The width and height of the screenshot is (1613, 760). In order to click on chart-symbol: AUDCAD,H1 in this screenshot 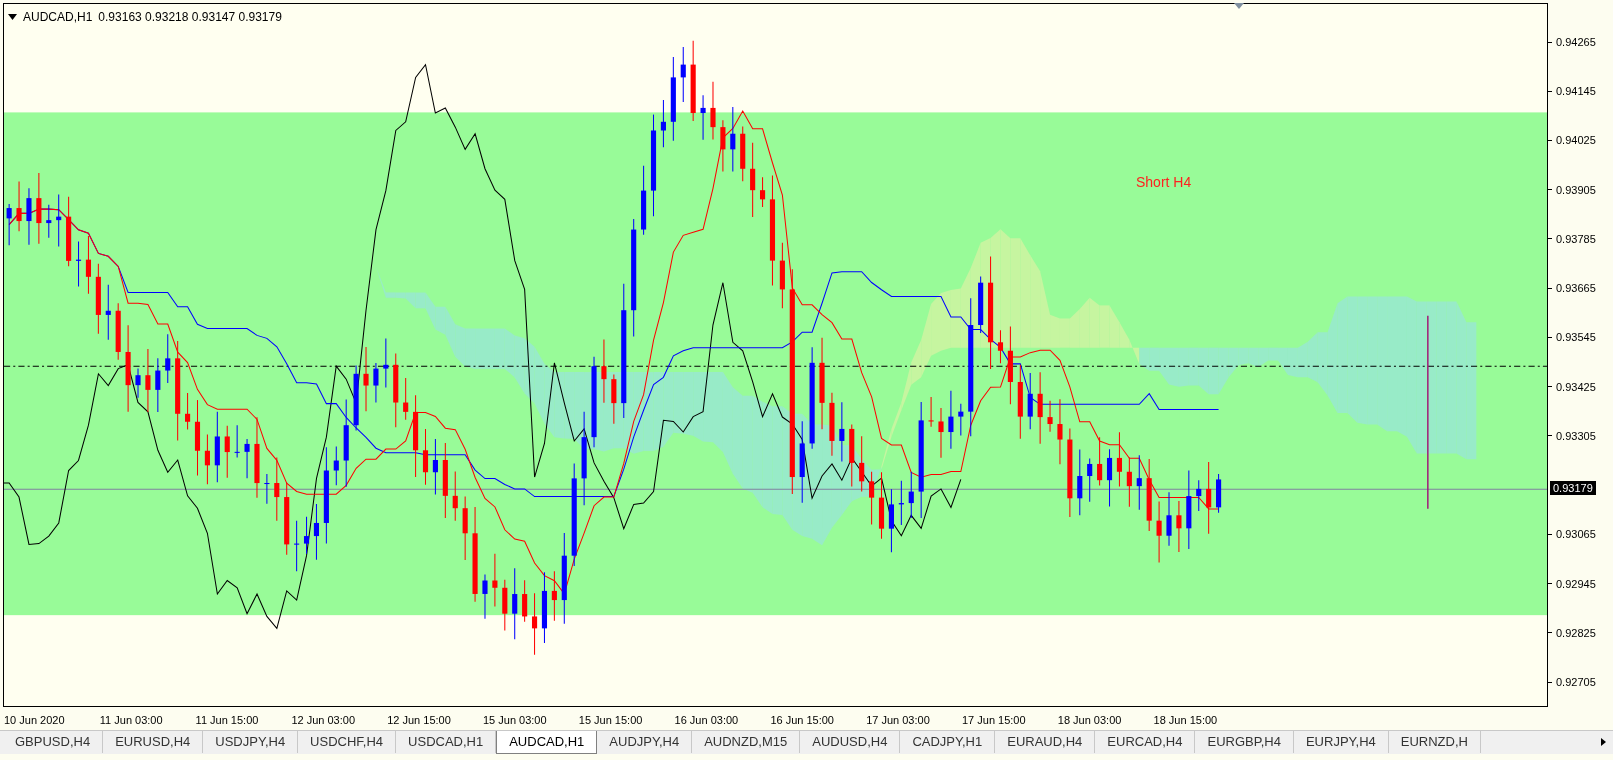, I will do `click(58, 17)`.